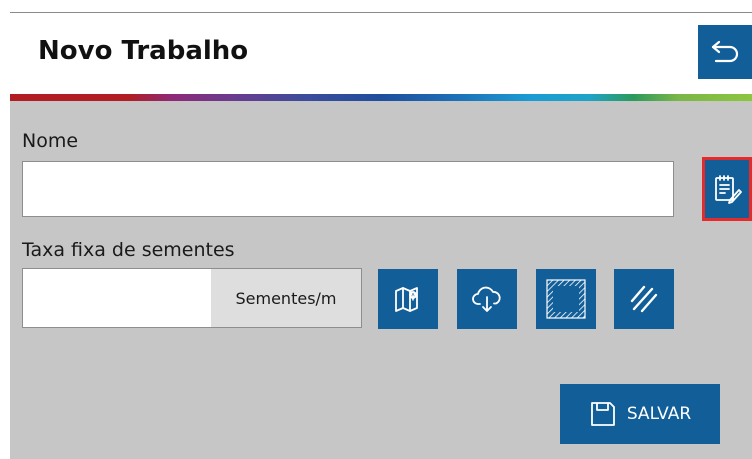  I want to click on boundary-fill-icon, so click(566, 299).